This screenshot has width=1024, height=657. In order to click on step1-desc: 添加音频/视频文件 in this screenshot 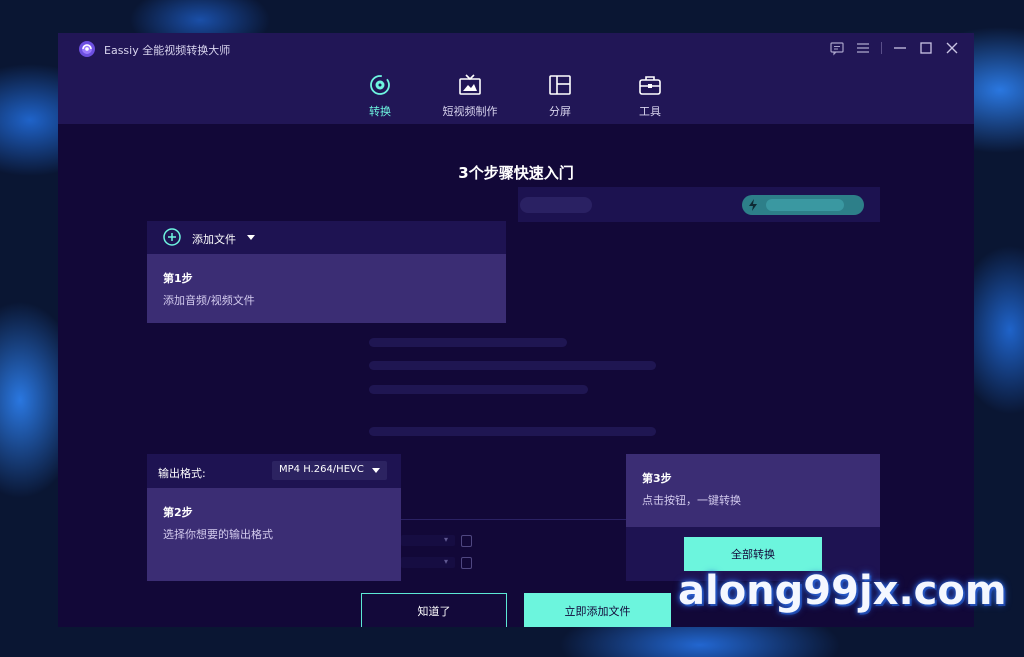, I will do `click(209, 300)`.